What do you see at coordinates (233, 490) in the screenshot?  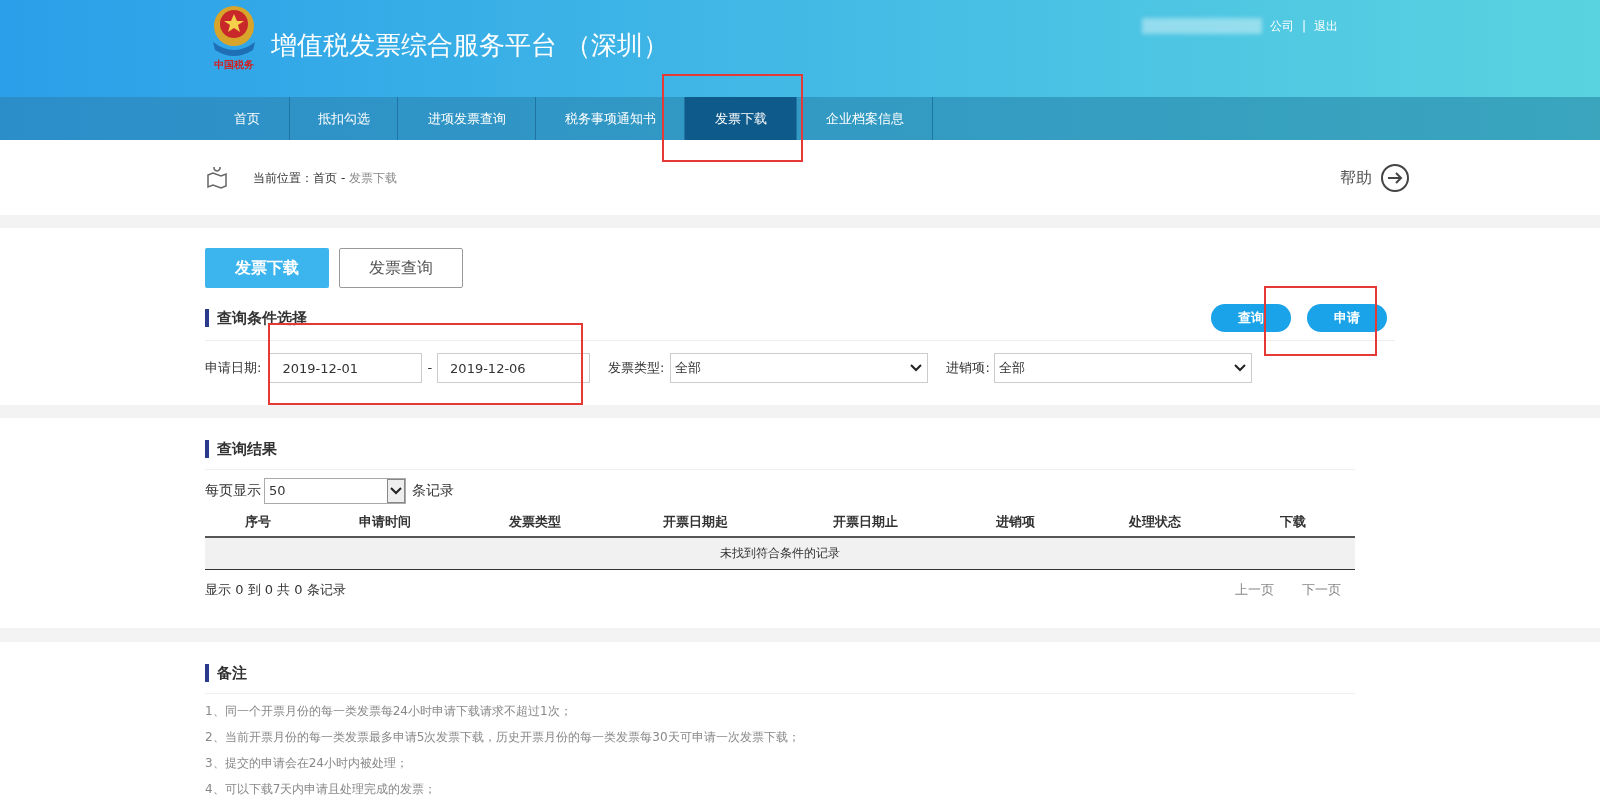 I see `page-size-label: 每页显示` at bounding box center [233, 490].